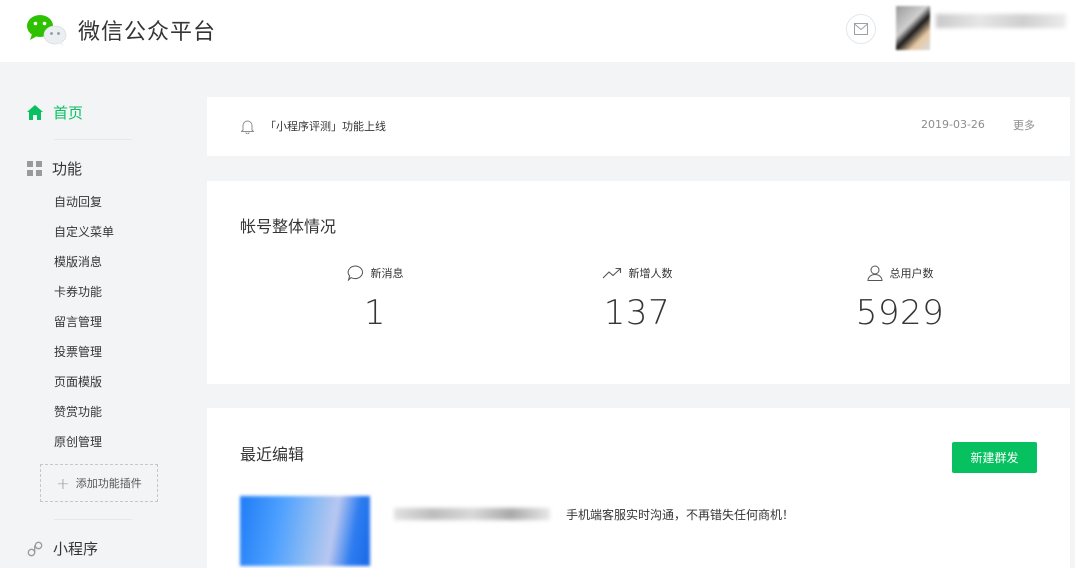 The height and width of the screenshot is (568, 1075). What do you see at coordinates (247, 127) in the screenshot?
I see `bell-icon` at bounding box center [247, 127].